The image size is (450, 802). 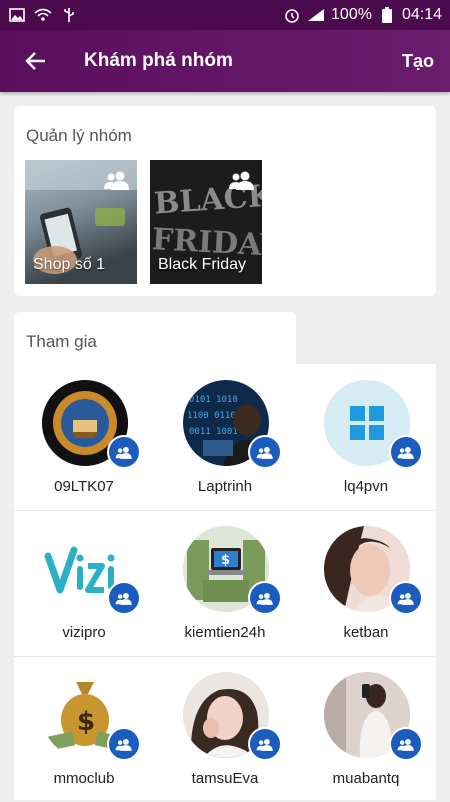 I want to click on group-name: lq4pvn, so click(x=366, y=486).